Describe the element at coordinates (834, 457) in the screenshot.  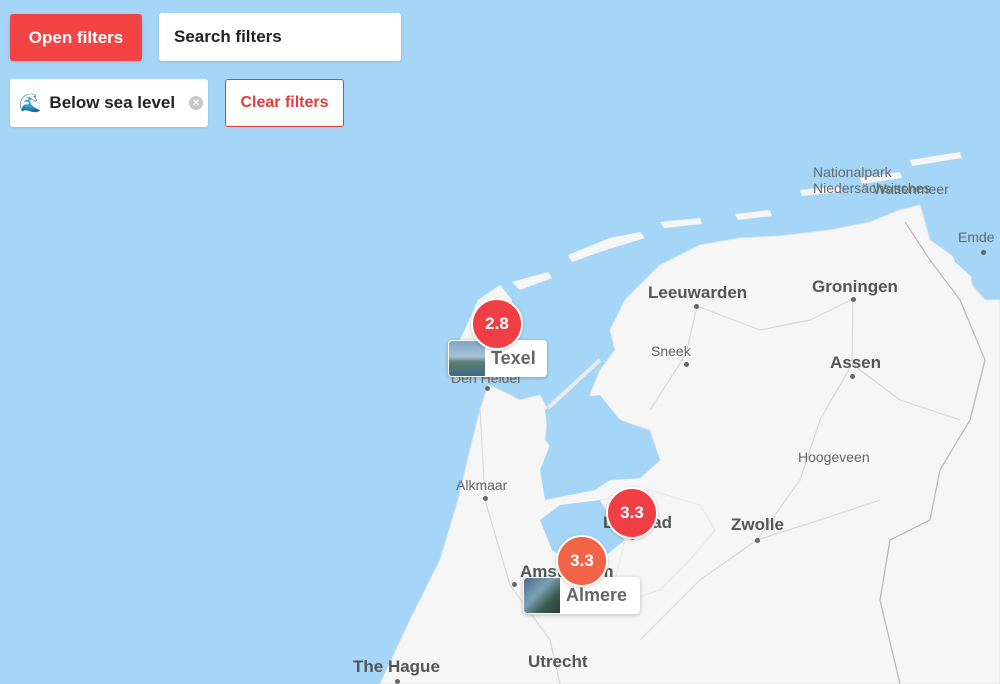
I see `place-label: Hoogeveen` at that location.